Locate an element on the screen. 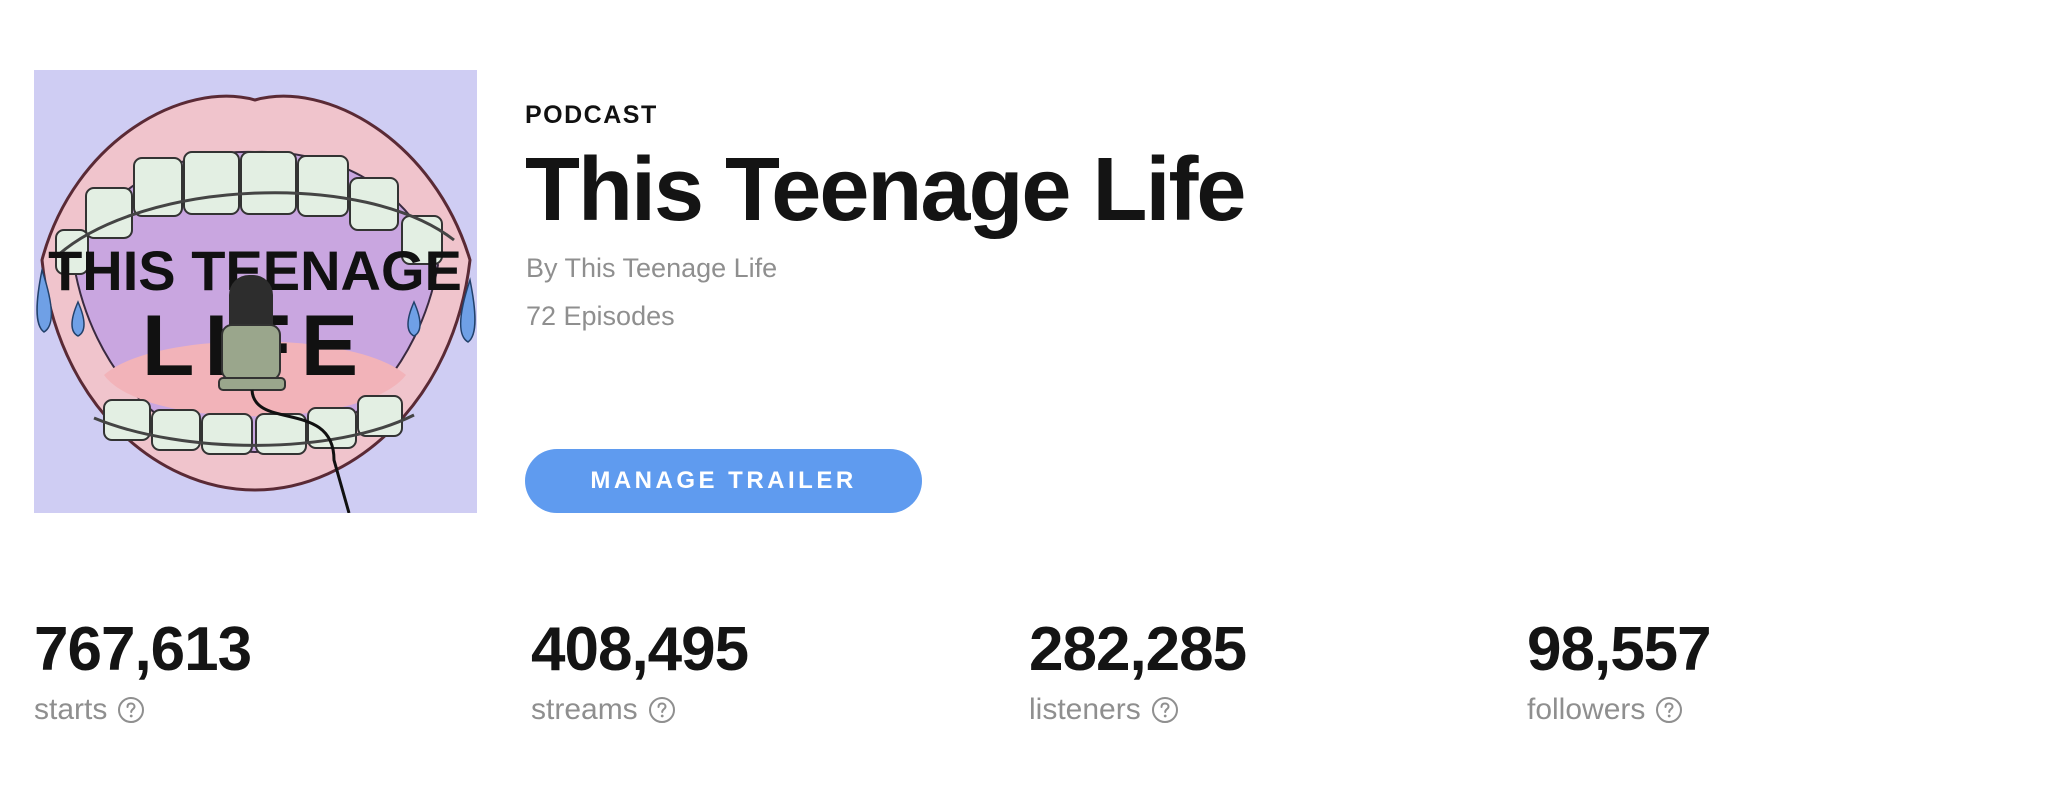  stat-label: listeners is located at coordinates (1085, 709).